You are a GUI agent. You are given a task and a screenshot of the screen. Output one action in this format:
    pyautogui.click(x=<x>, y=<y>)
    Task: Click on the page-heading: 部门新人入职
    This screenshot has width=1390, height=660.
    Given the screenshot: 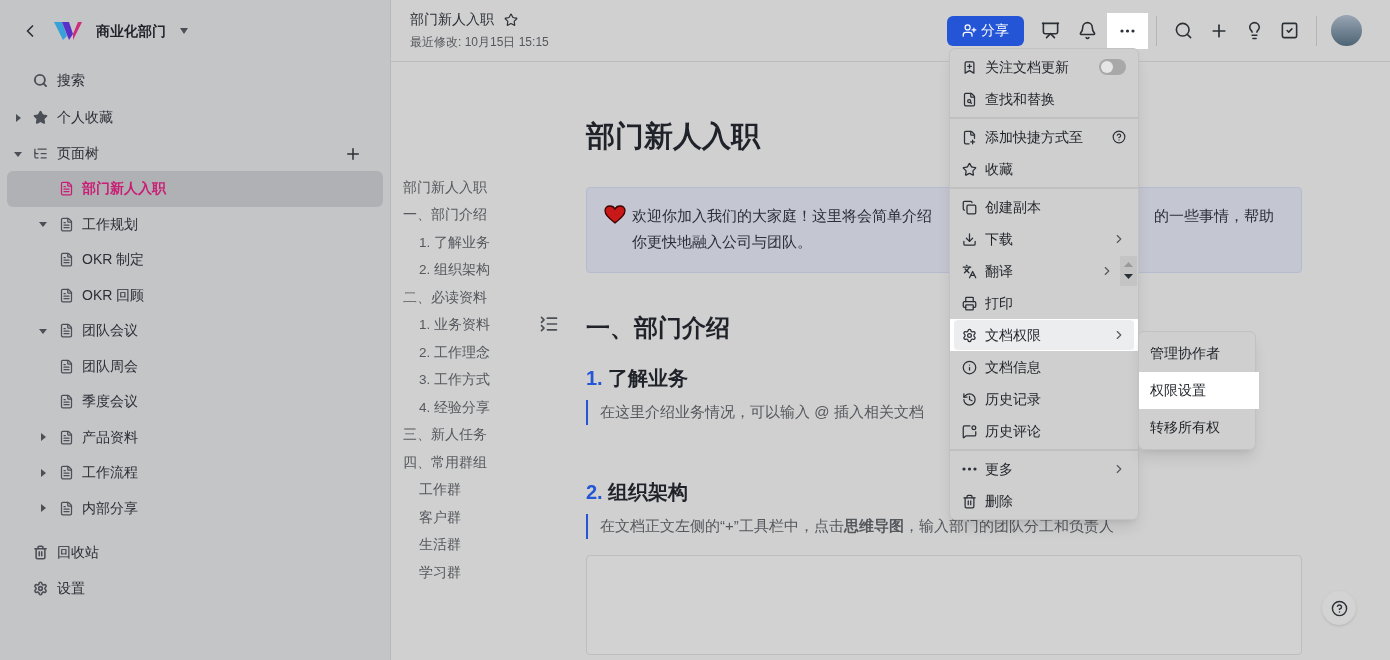 What is the action you would take?
    pyautogui.click(x=673, y=136)
    